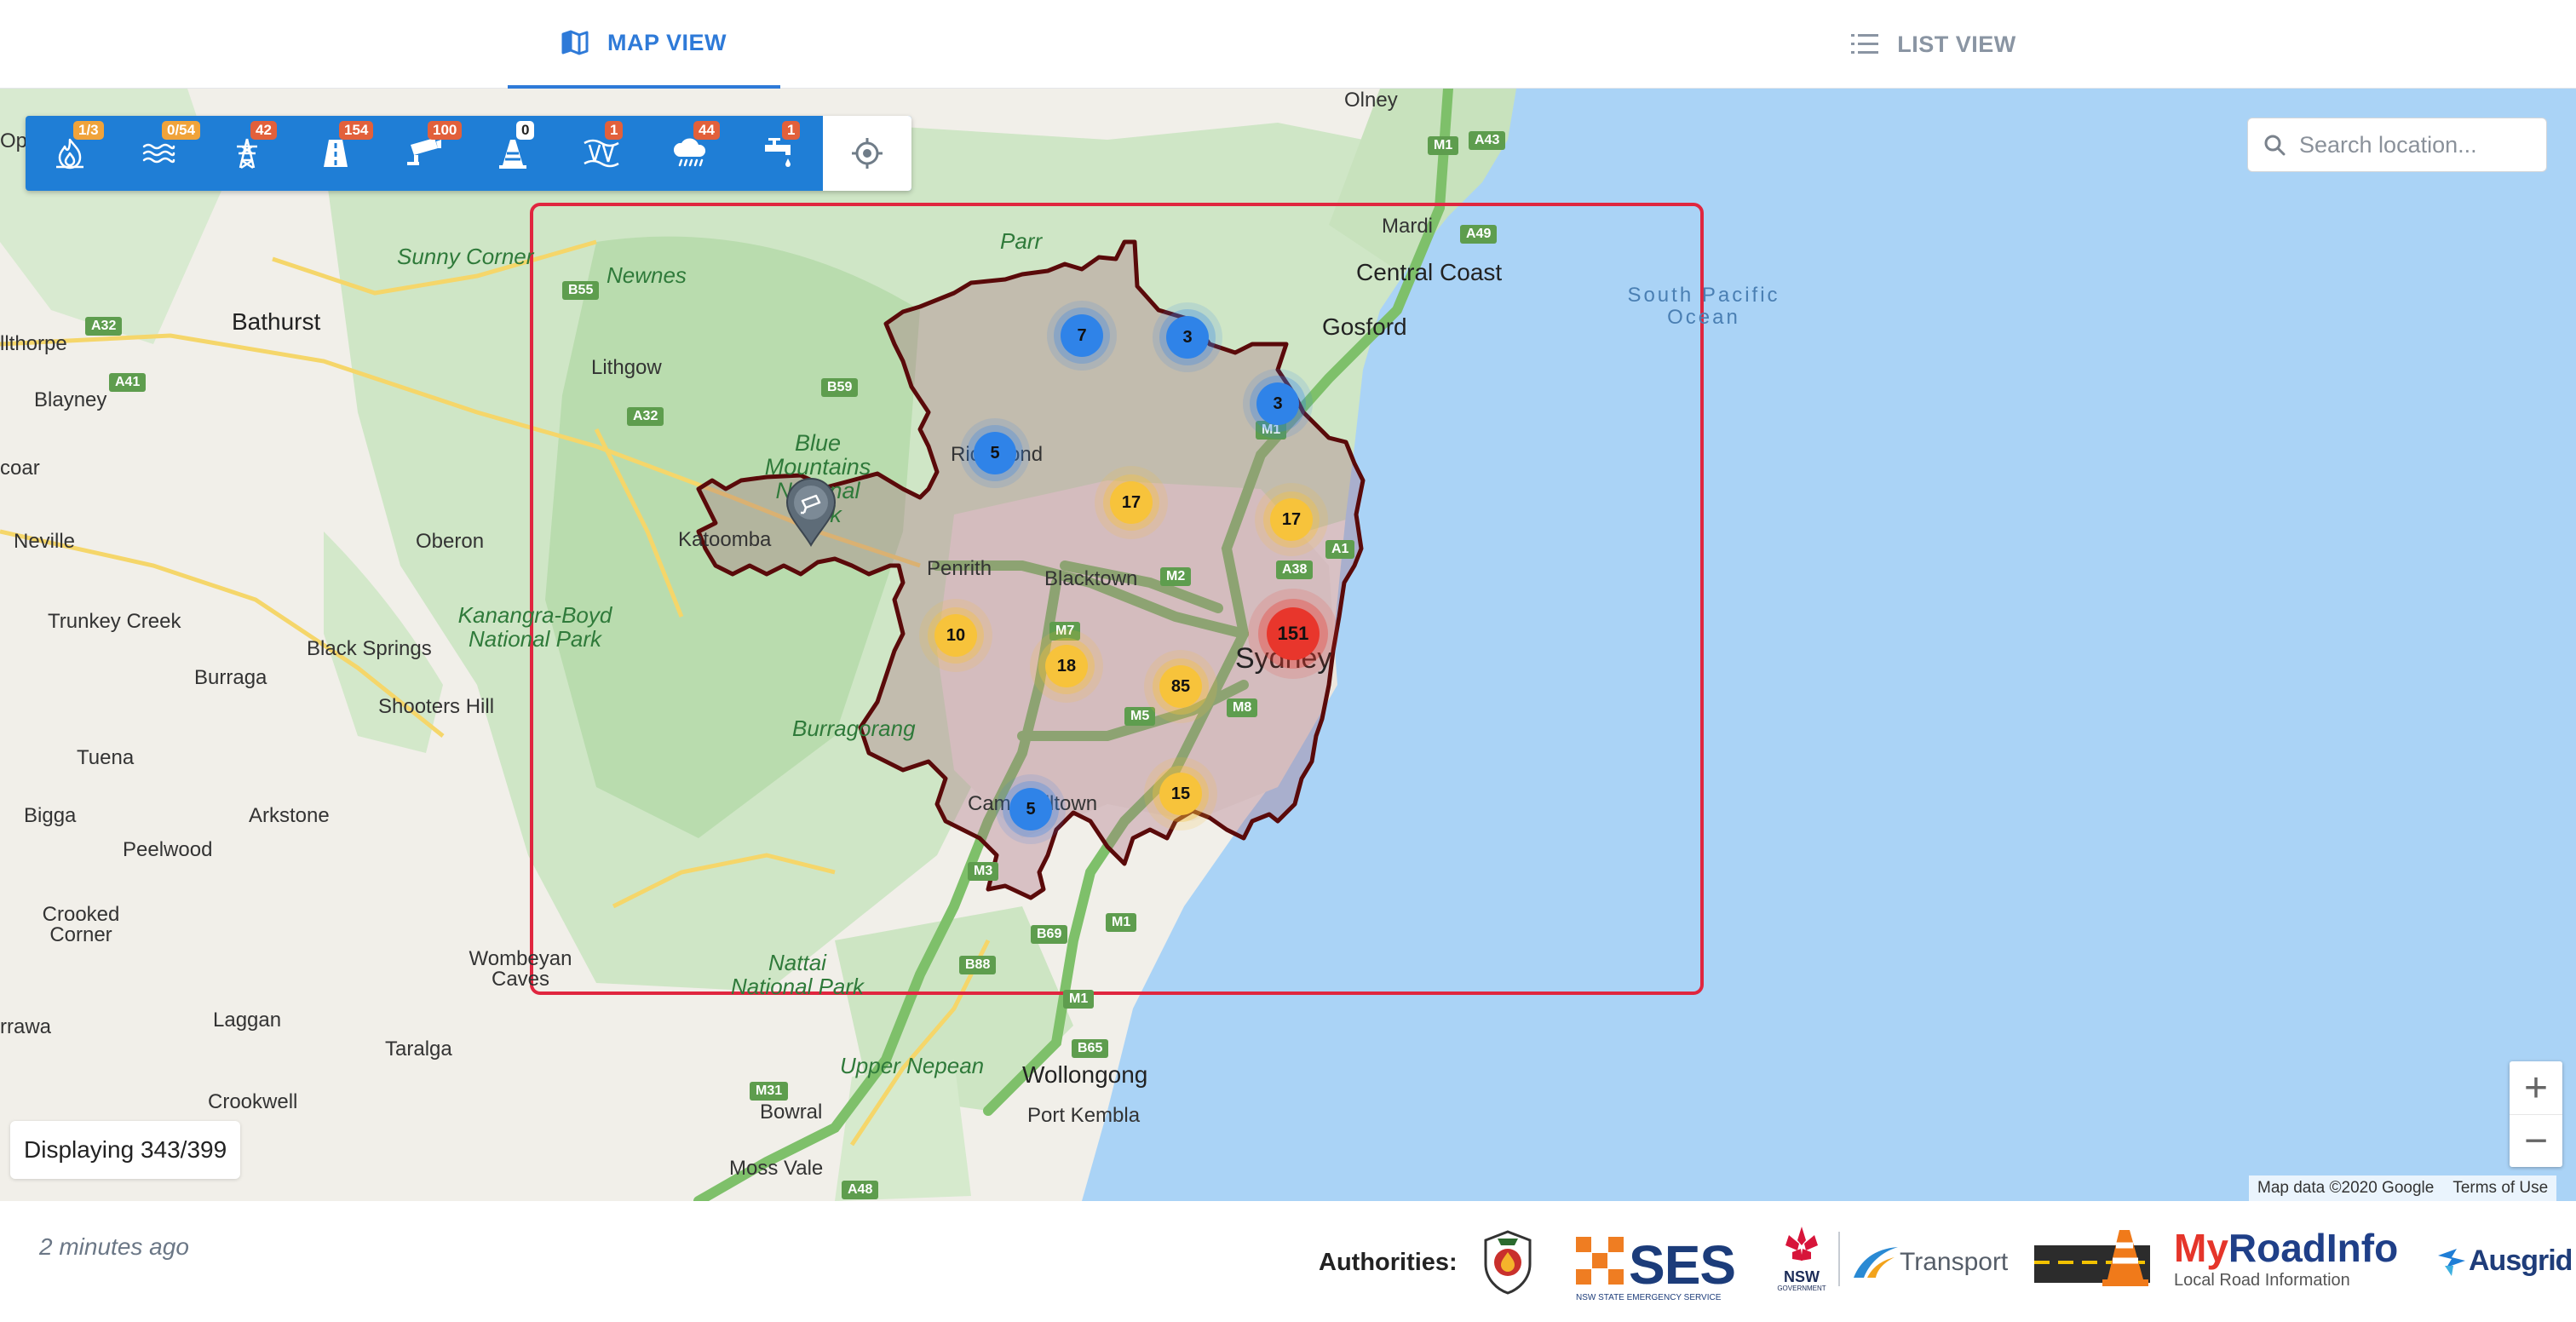 The image size is (2576, 1322). Describe the element at coordinates (114, 621) in the screenshot. I see `place-trunkey-creek: Trunkey Creek` at that location.